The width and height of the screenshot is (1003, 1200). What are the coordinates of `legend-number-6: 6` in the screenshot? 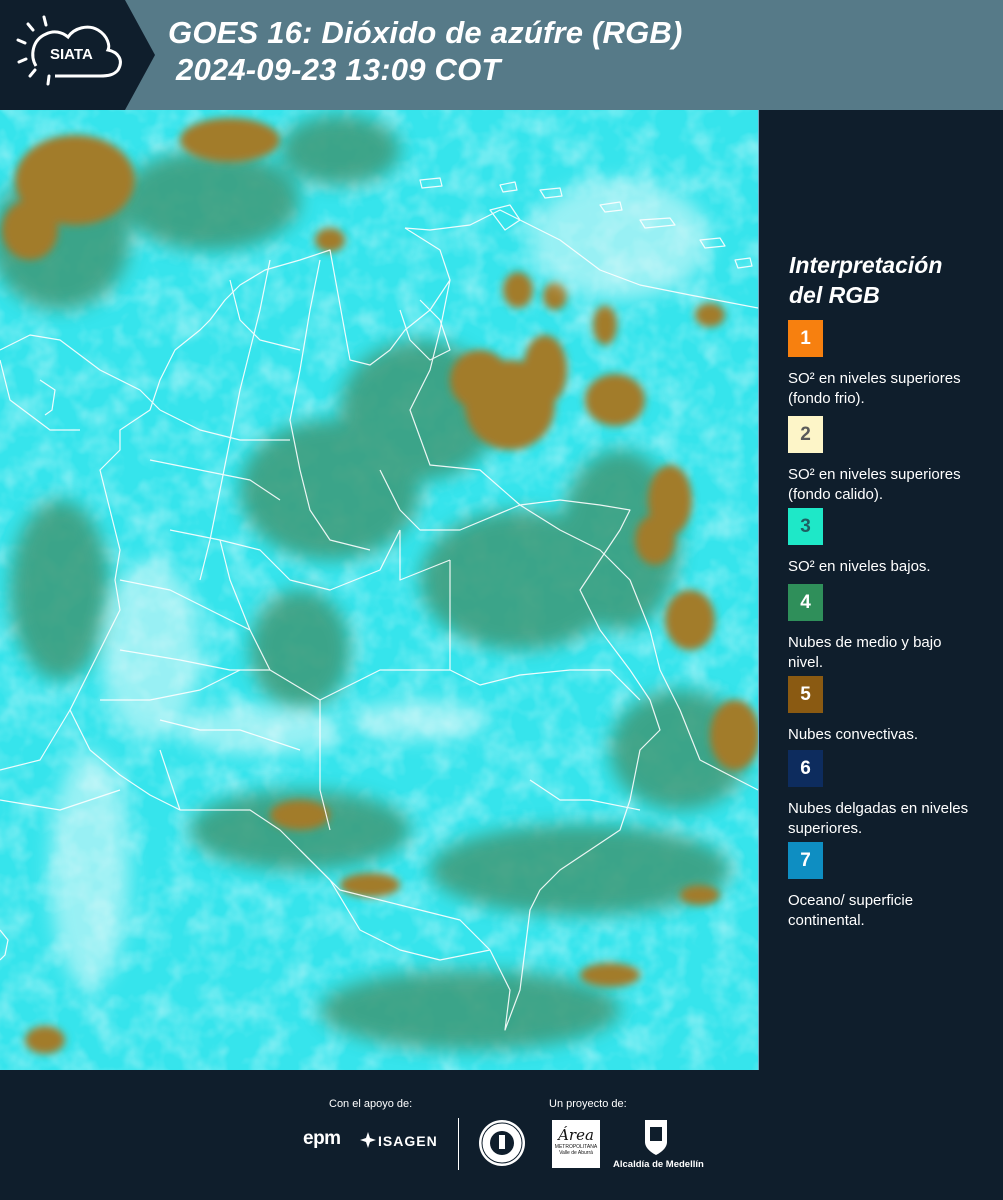 It's located at (805, 768).